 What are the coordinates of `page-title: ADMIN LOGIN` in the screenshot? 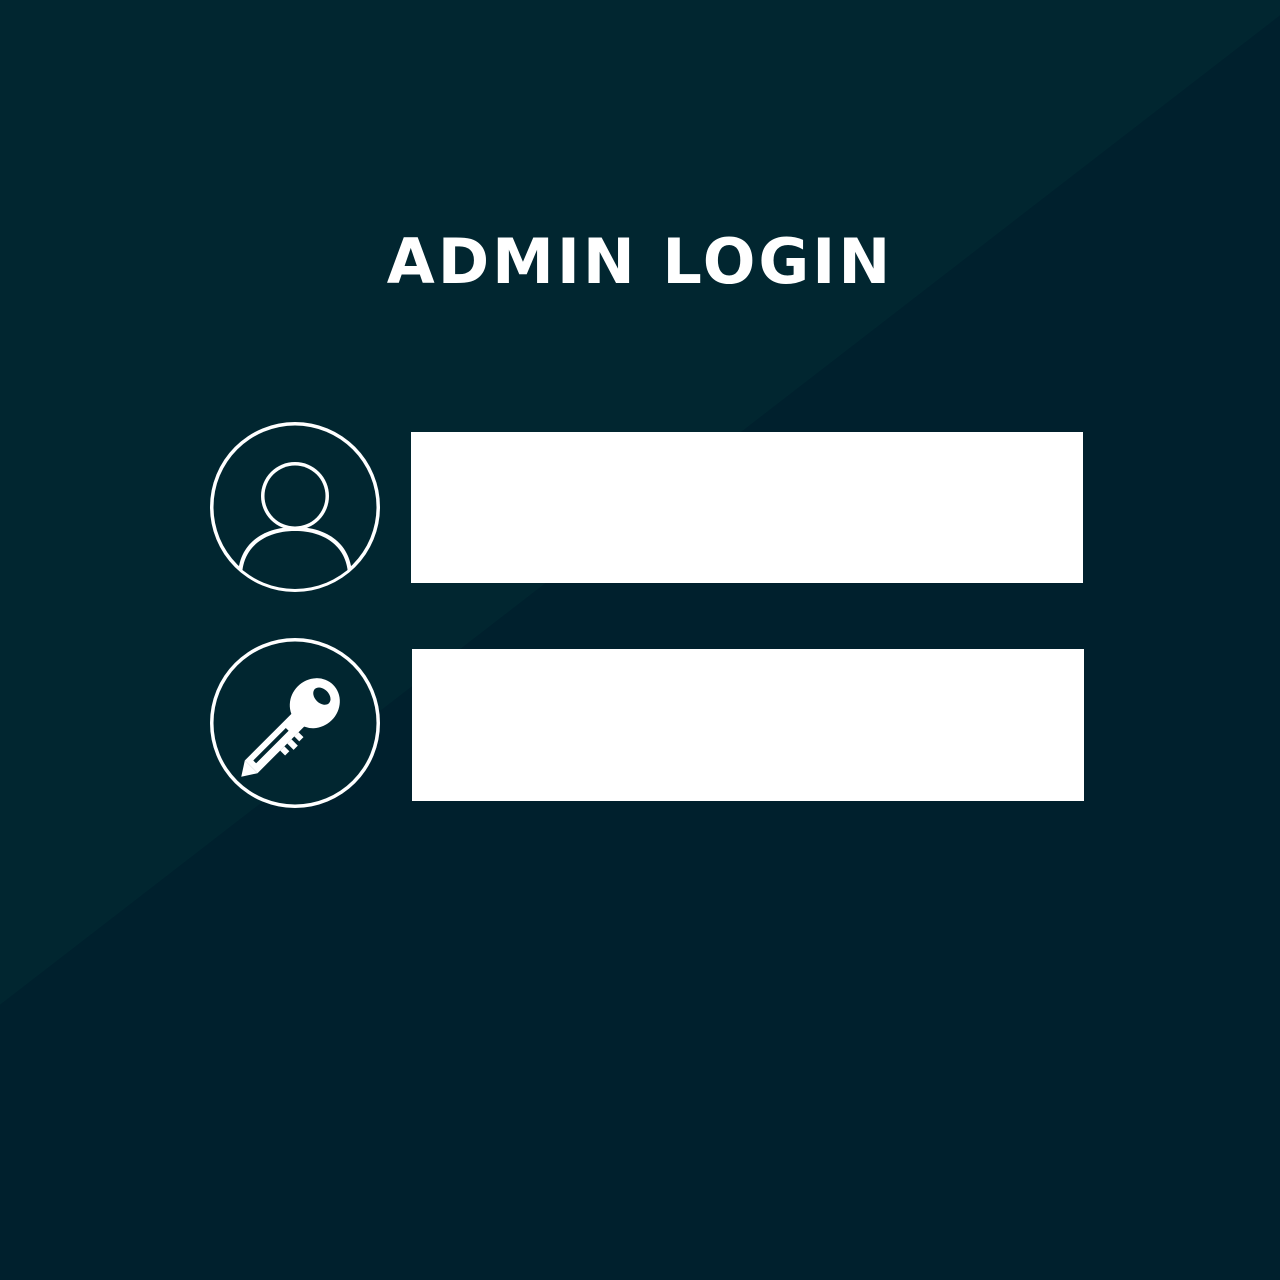 It's located at (640, 261).